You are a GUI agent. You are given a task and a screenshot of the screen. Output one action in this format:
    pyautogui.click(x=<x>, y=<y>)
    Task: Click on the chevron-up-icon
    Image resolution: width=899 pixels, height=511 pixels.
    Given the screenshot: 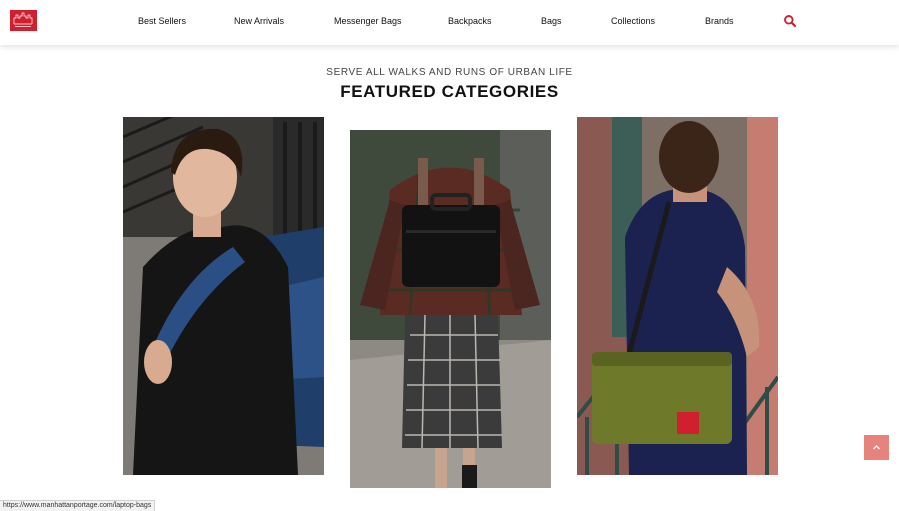 What is the action you would take?
    pyautogui.click(x=876, y=447)
    